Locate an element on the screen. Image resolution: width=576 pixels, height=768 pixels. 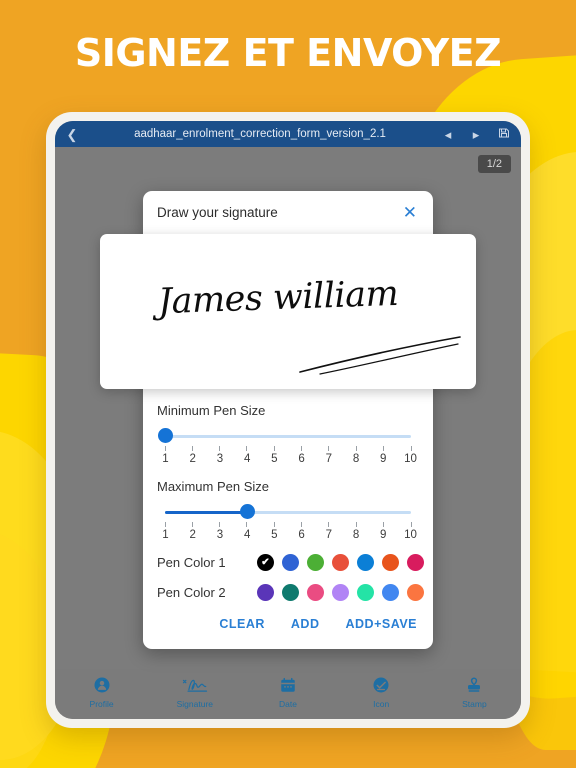
chevron-right-small-icon: ▸ is located at coordinates (476, 134).